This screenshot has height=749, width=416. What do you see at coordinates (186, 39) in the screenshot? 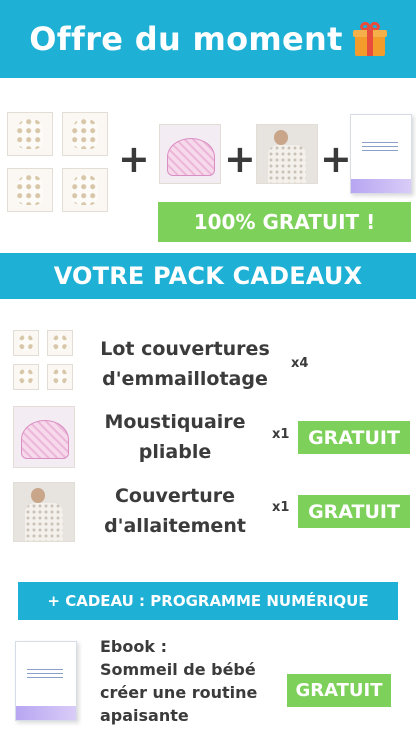
I see `offer-title: Offre du moment` at bounding box center [186, 39].